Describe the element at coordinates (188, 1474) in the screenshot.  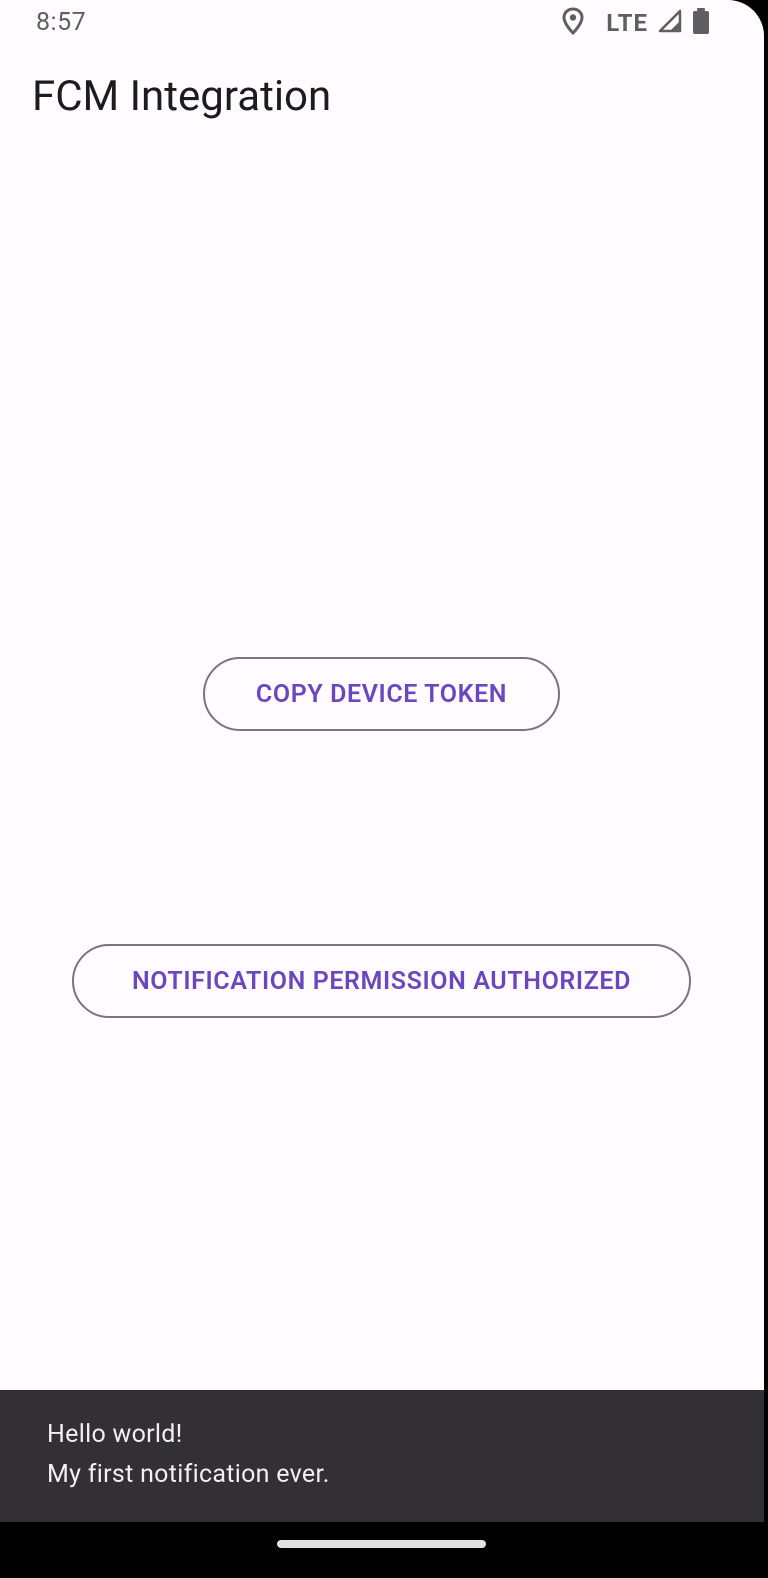
I see `snackbar-message: My first notification ever.` at that location.